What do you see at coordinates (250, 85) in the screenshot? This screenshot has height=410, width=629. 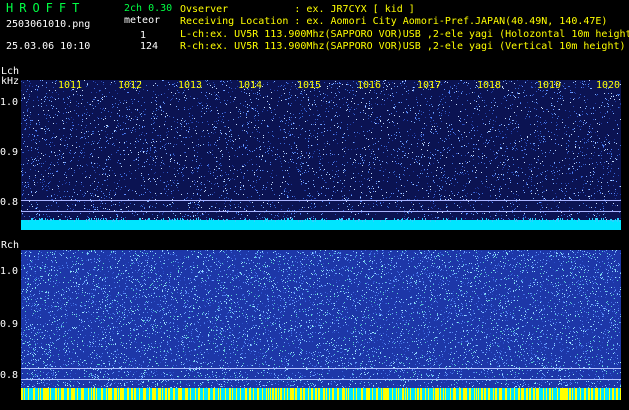 I see `time-tick-label: 1014` at bounding box center [250, 85].